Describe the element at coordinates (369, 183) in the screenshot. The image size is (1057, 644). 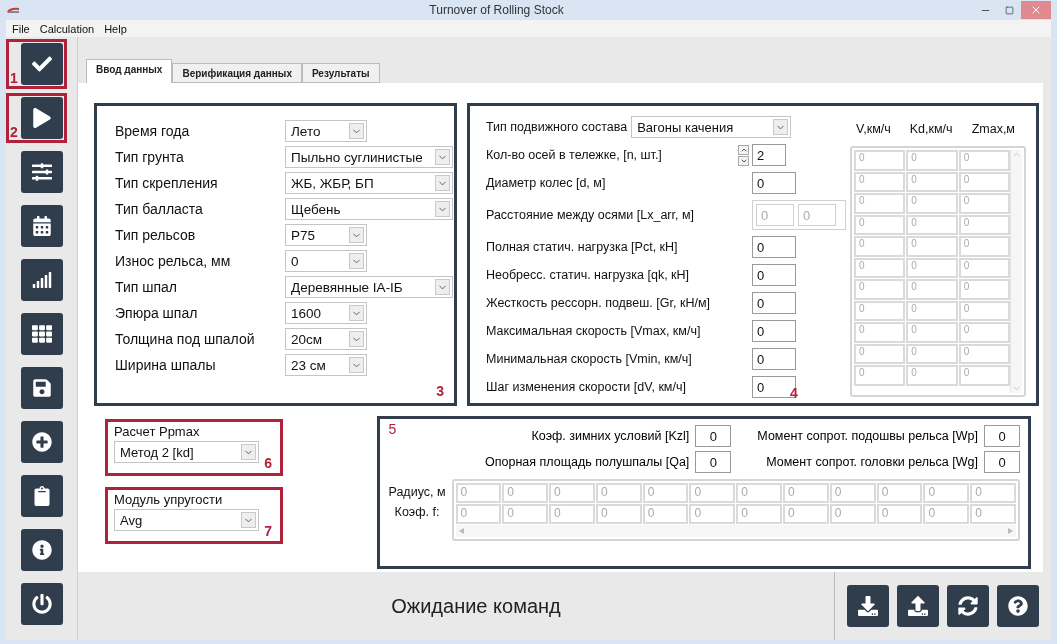
I see `dropdown: ЖБ, ЖБР, БП` at that location.